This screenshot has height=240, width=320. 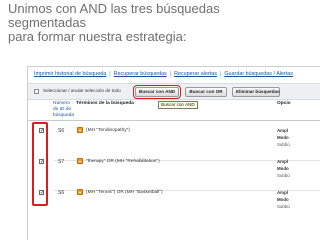 I want to click on search-id: S7, so click(x=61, y=162).